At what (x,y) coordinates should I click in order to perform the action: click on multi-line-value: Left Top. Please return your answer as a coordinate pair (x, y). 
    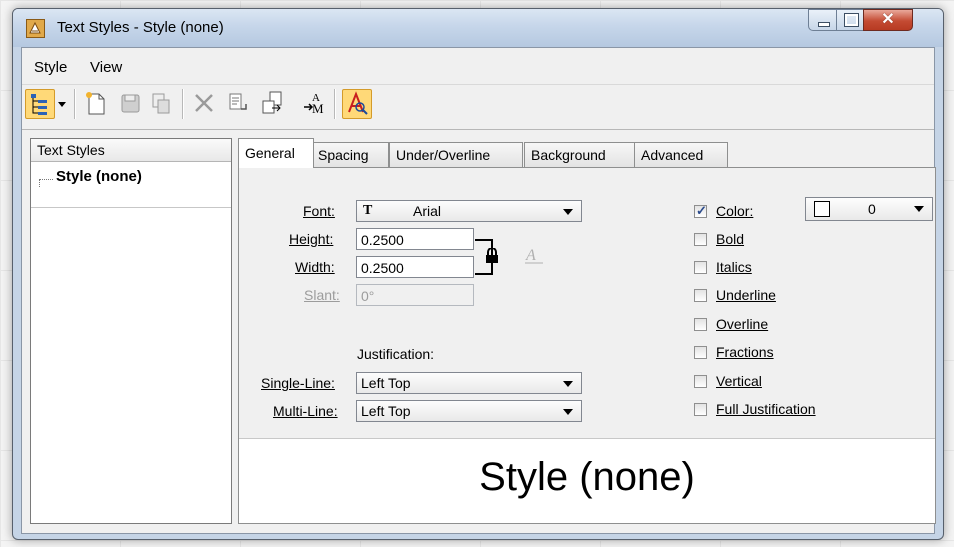
    Looking at the image, I should click on (386, 411).